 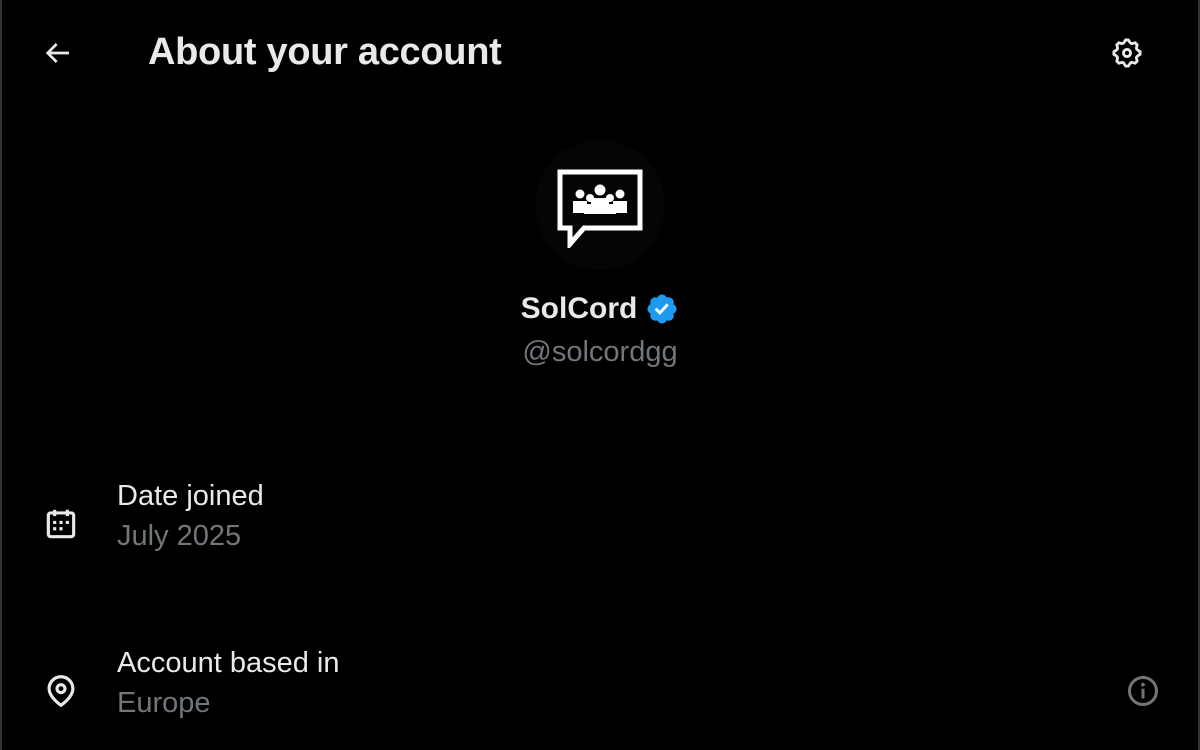 I want to click on info-icon, so click(x=1143, y=691).